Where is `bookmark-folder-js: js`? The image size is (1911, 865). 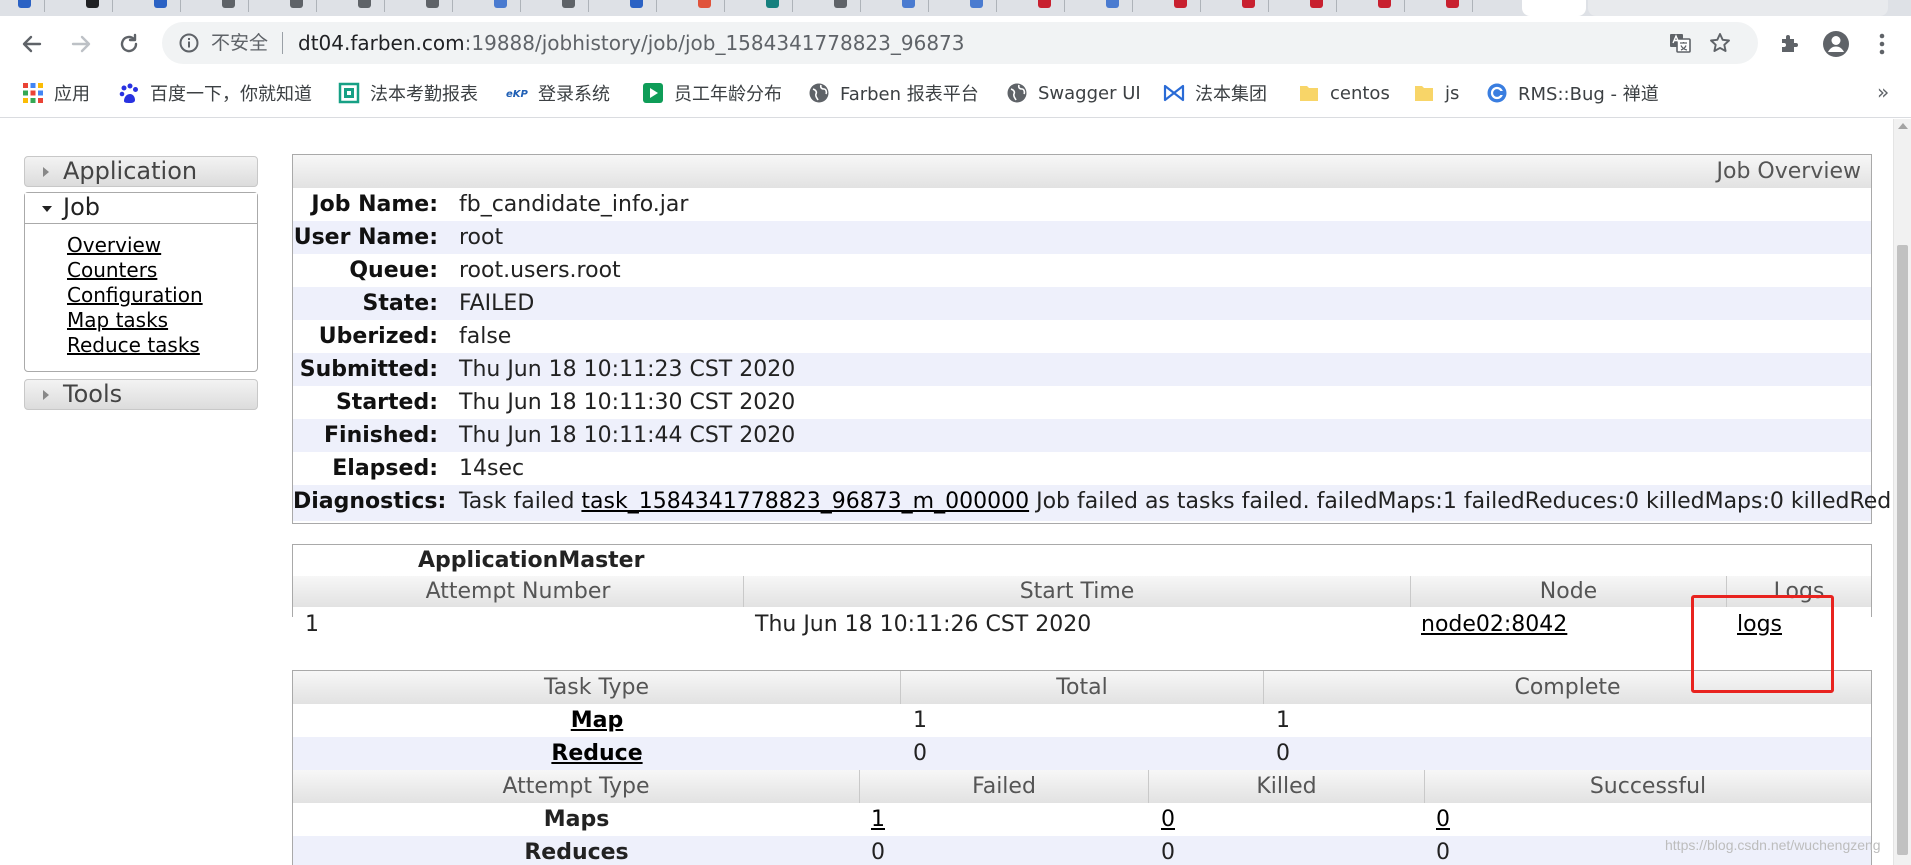 bookmark-folder-js: js is located at coordinates (1436, 93).